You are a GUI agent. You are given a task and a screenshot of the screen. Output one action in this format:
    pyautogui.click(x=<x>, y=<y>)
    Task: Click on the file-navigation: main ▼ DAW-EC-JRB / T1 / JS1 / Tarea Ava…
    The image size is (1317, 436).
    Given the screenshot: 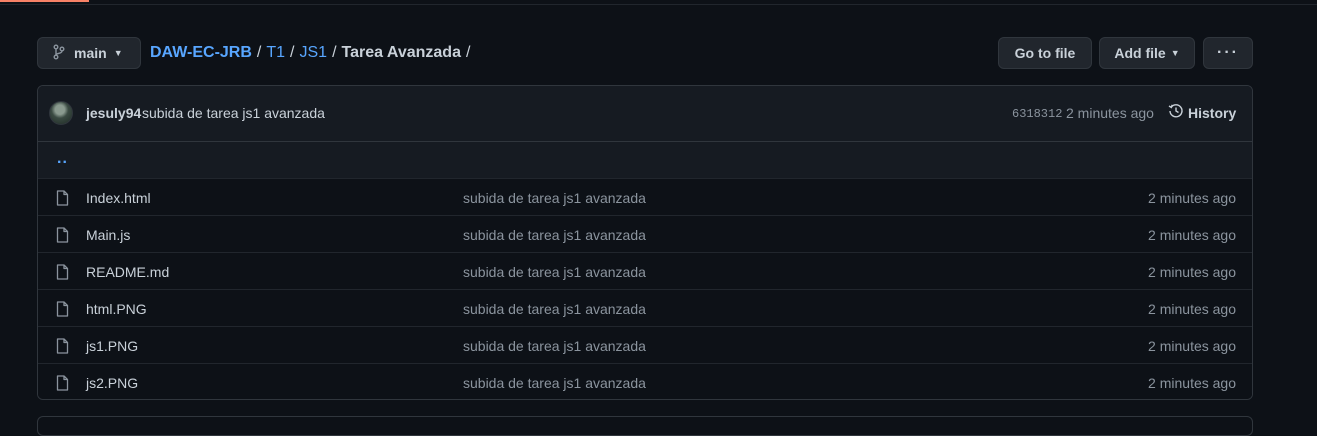 What is the action you would take?
    pyautogui.click(x=645, y=53)
    